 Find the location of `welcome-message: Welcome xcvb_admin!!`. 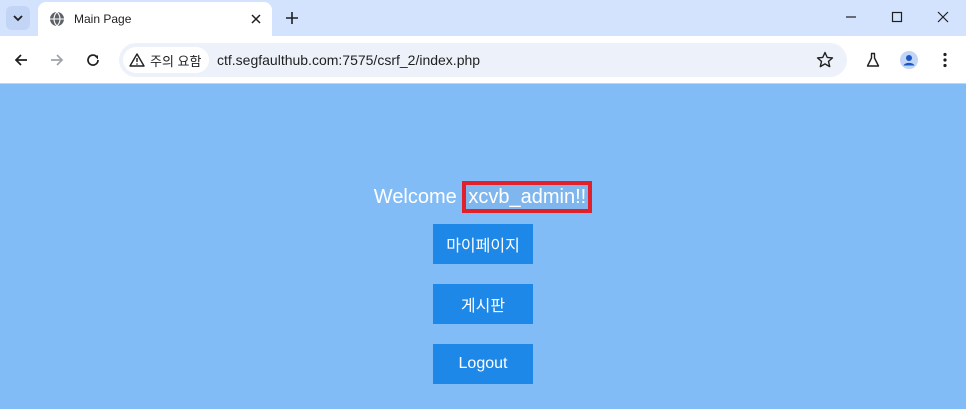

welcome-message: Welcome xcvb_admin!! is located at coordinates (483, 197).